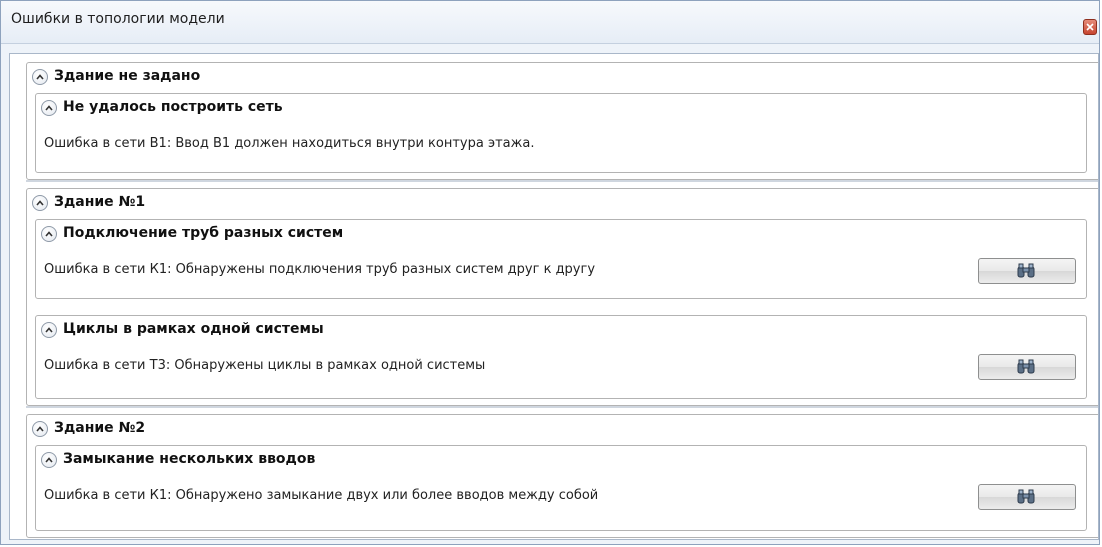 This screenshot has height=547, width=1102. I want to click on group-header: Здание №1, so click(562, 203).